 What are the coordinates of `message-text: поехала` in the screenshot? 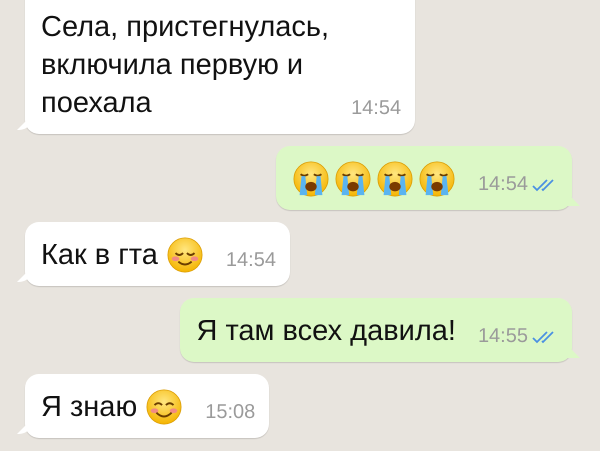 It's located at (97, 103).